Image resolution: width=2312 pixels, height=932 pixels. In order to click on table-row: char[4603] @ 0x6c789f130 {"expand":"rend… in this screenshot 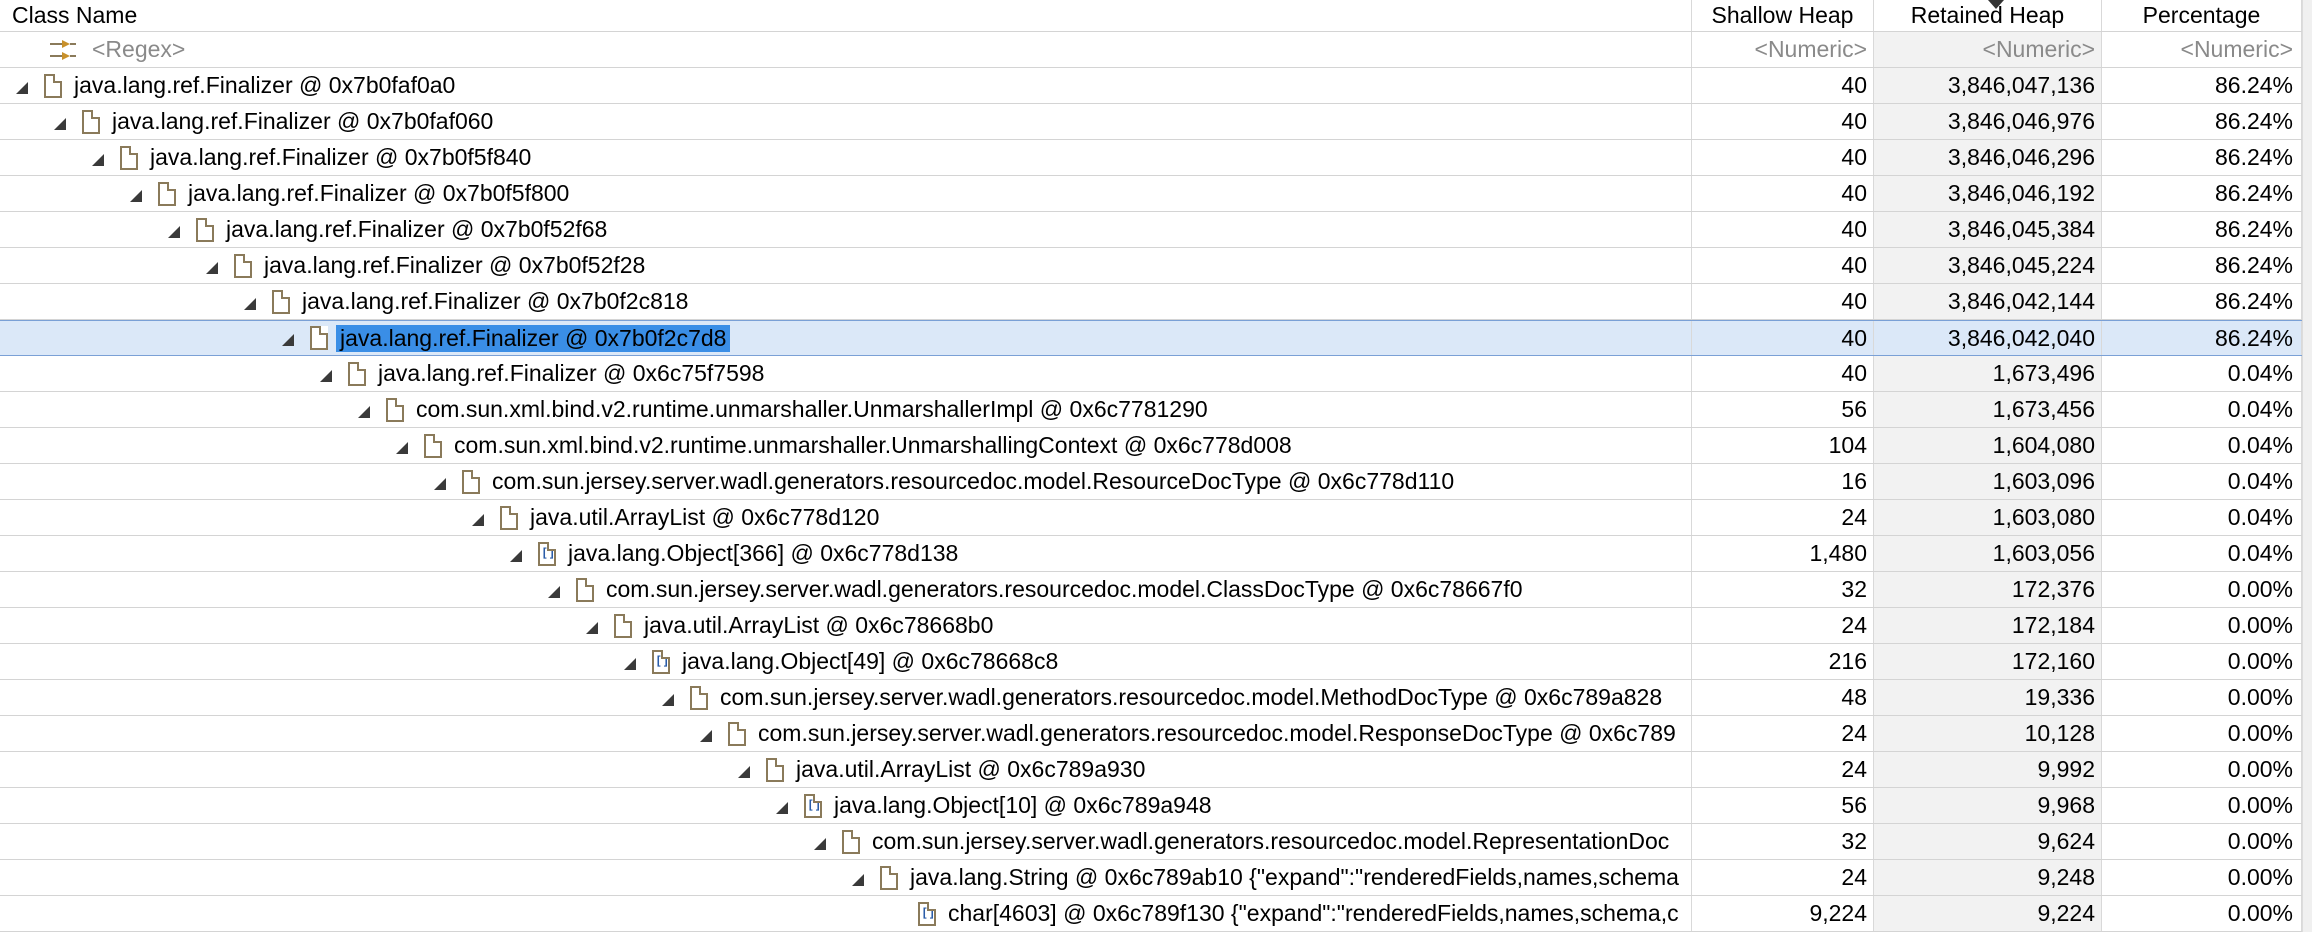, I will do `click(1151, 914)`.